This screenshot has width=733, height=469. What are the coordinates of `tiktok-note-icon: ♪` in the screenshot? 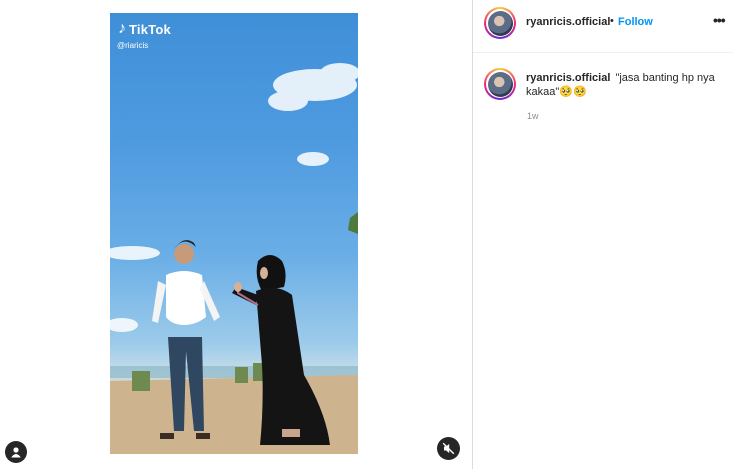 It's located at (122, 28).